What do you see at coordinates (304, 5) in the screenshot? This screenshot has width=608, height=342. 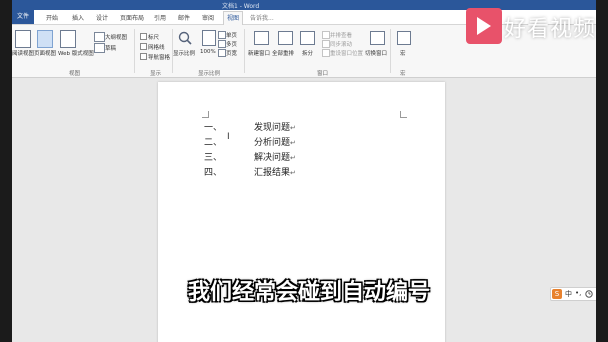 I see `title-bar: 文档1 - Word` at bounding box center [304, 5].